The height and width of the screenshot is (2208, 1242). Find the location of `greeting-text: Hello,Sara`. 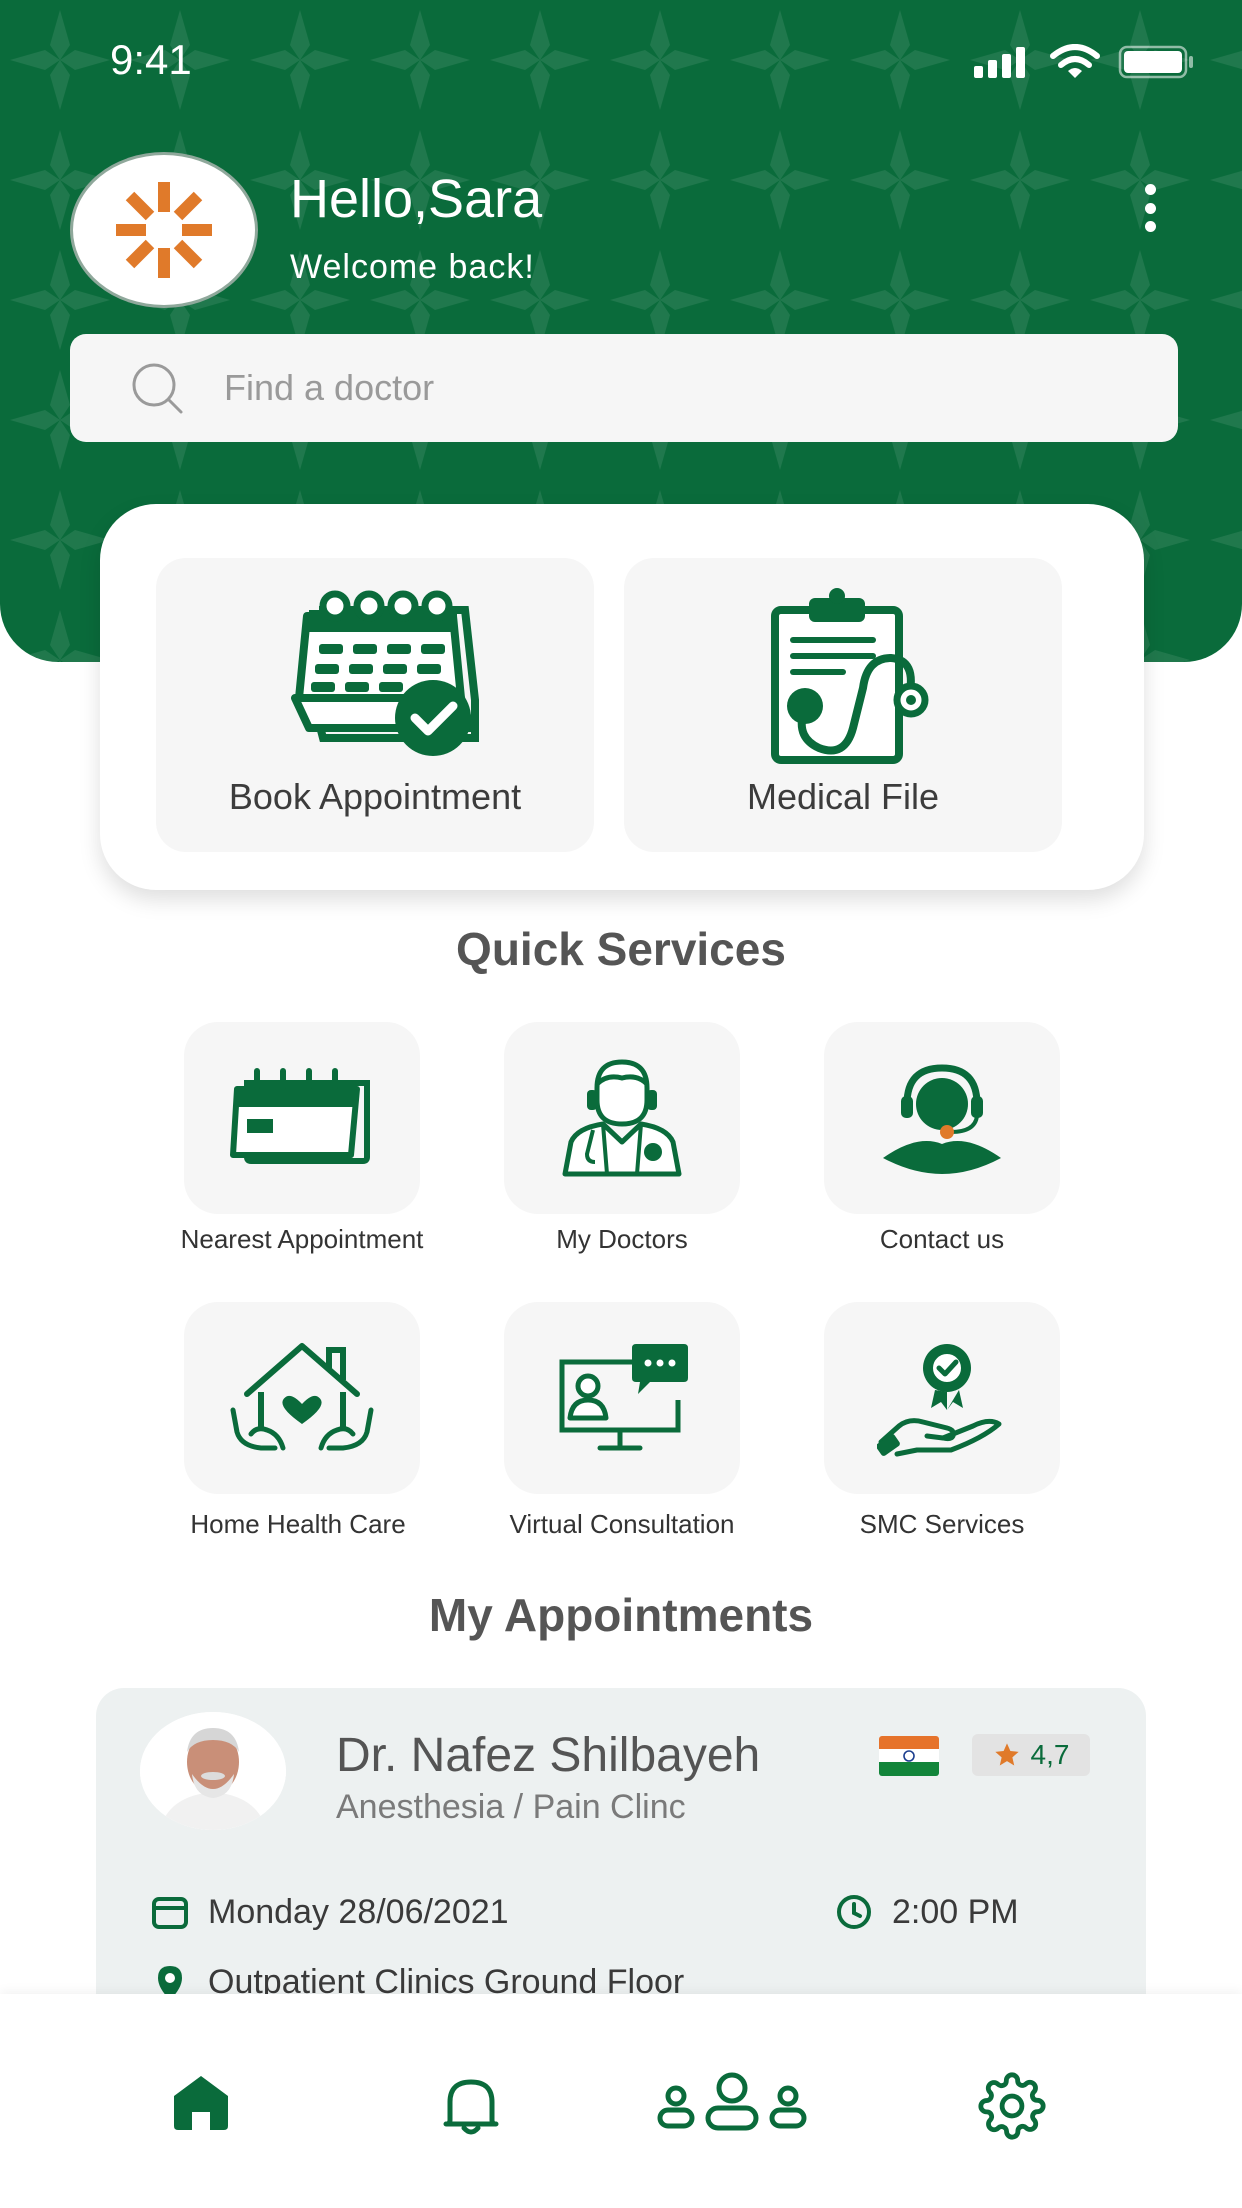

greeting-text: Hello,Sara is located at coordinates (416, 199).